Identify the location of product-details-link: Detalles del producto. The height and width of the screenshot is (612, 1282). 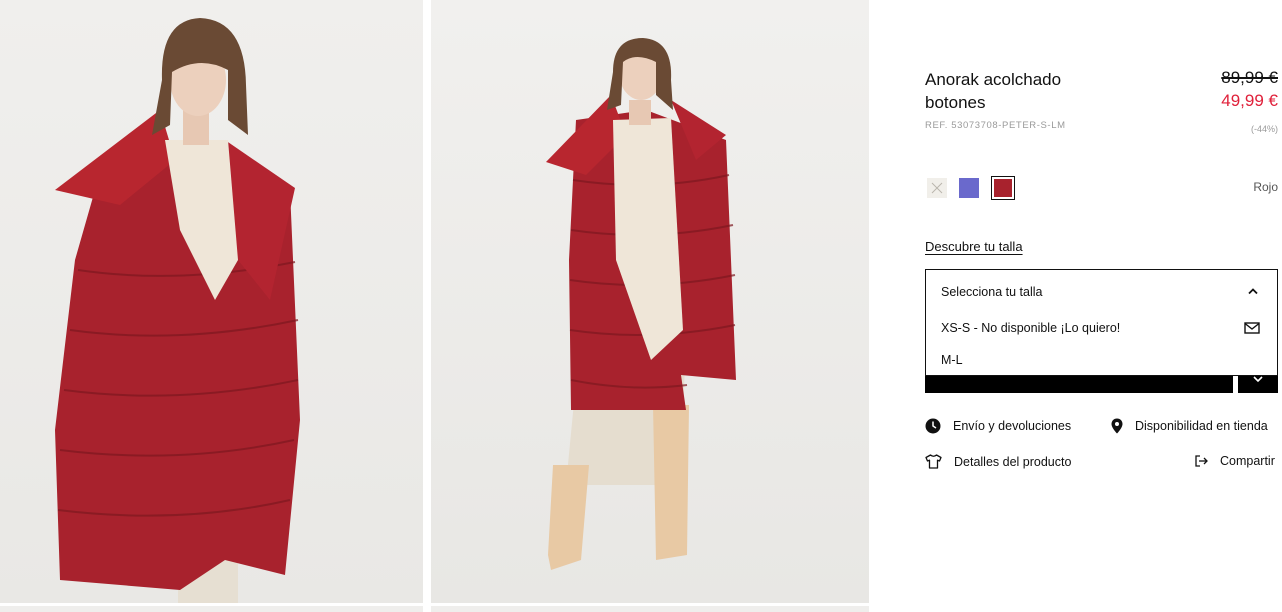
(998, 461).